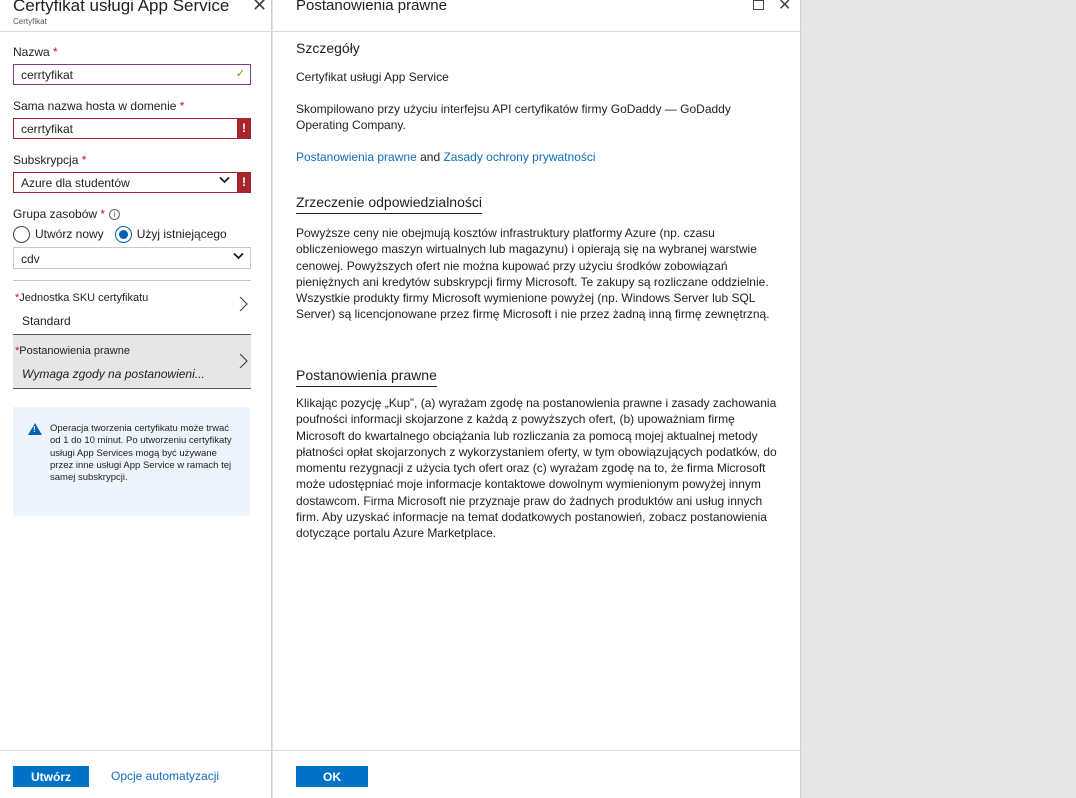  What do you see at coordinates (371, 7) in the screenshot?
I see `blade-title: Postanowienia prawne` at bounding box center [371, 7].